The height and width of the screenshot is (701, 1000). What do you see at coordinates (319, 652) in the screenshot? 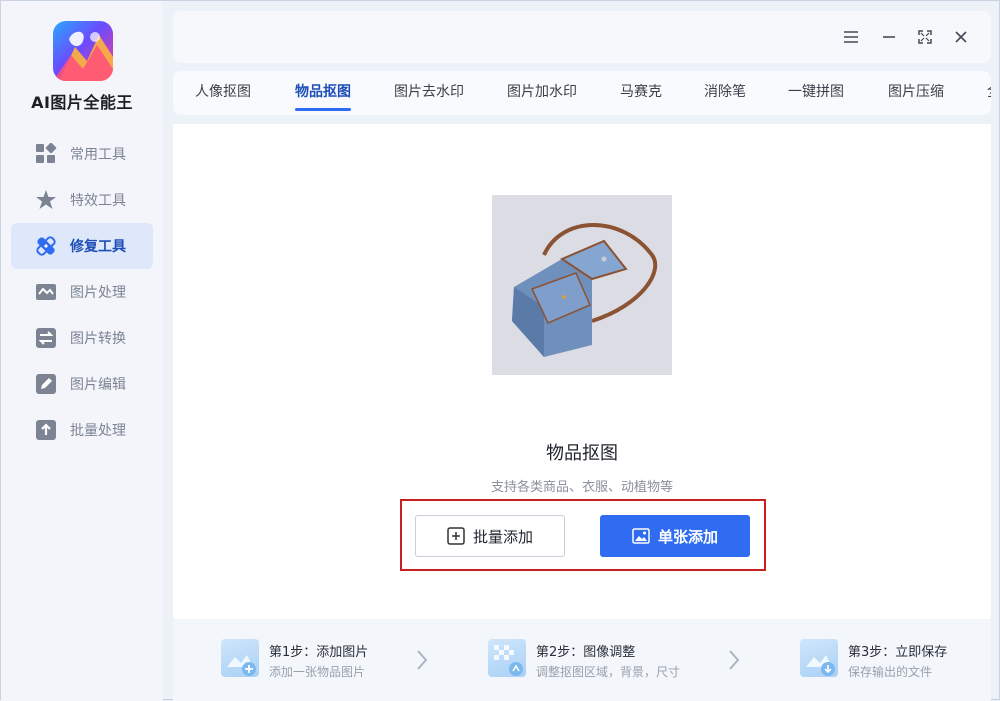
I see `step-title: 第1步：添加图片` at bounding box center [319, 652].